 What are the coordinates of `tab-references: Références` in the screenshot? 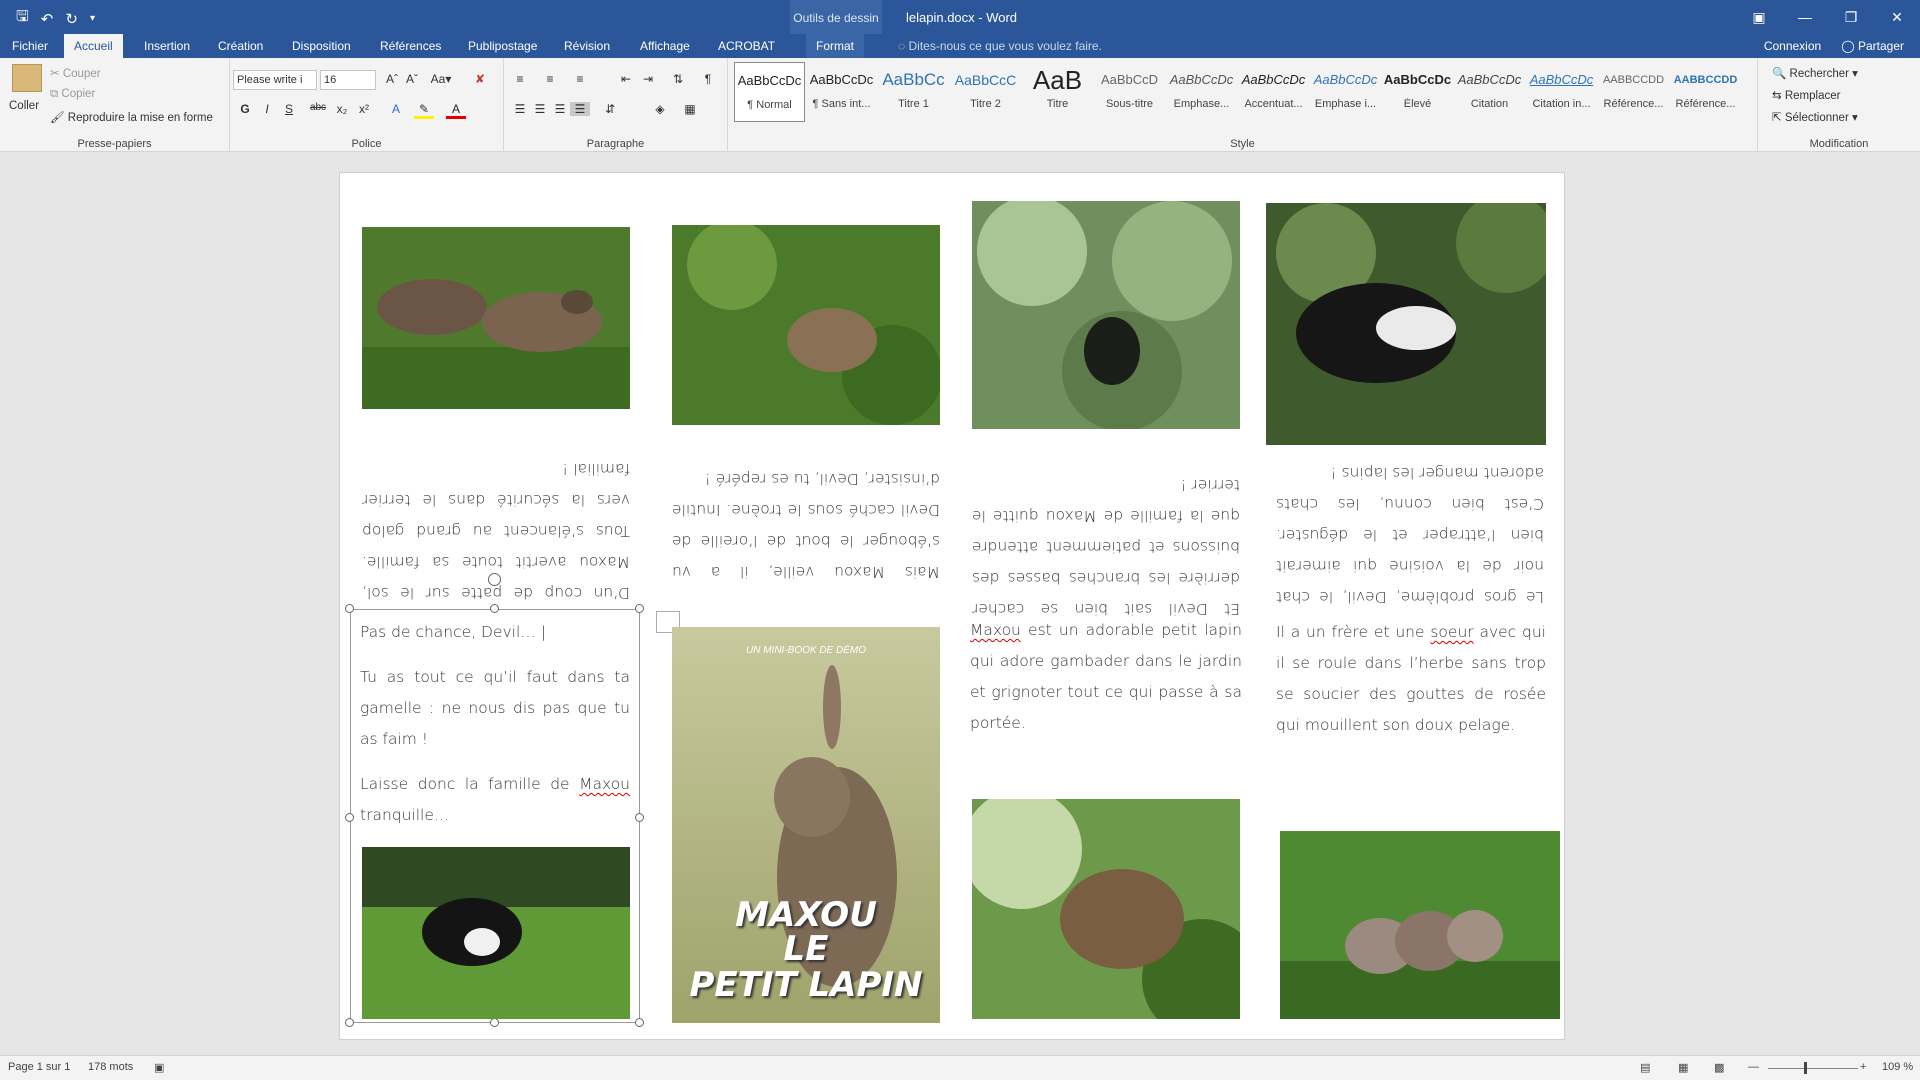 It's located at (410, 46).